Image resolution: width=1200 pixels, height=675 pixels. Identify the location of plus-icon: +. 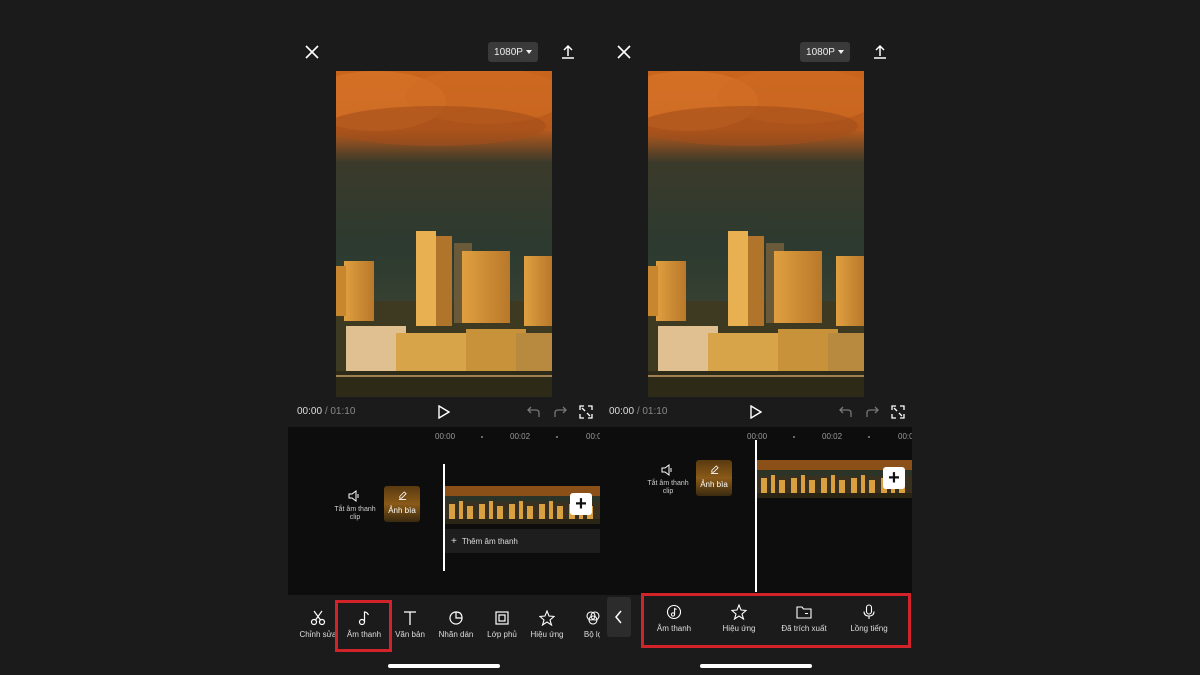
(454, 541).